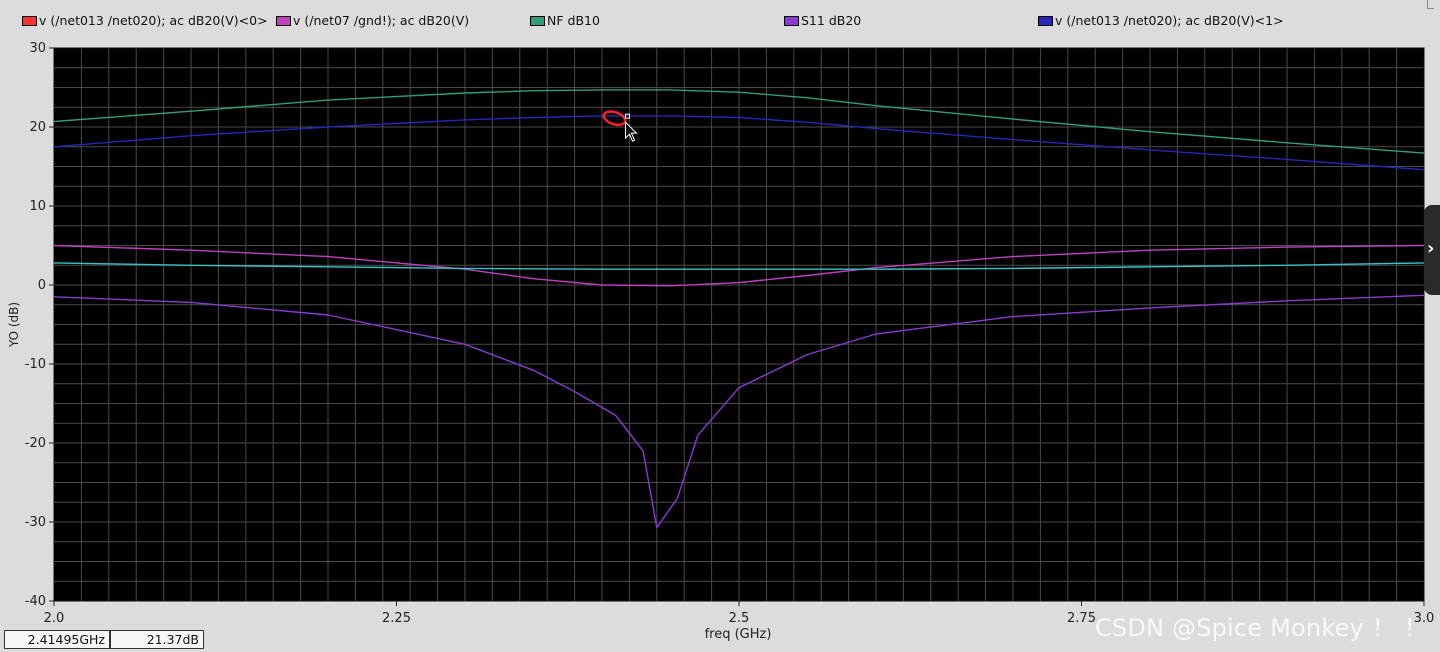 Image resolution: width=1440 pixels, height=652 pixels. I want to click on y-tick-label: 10, so click(37, 206).